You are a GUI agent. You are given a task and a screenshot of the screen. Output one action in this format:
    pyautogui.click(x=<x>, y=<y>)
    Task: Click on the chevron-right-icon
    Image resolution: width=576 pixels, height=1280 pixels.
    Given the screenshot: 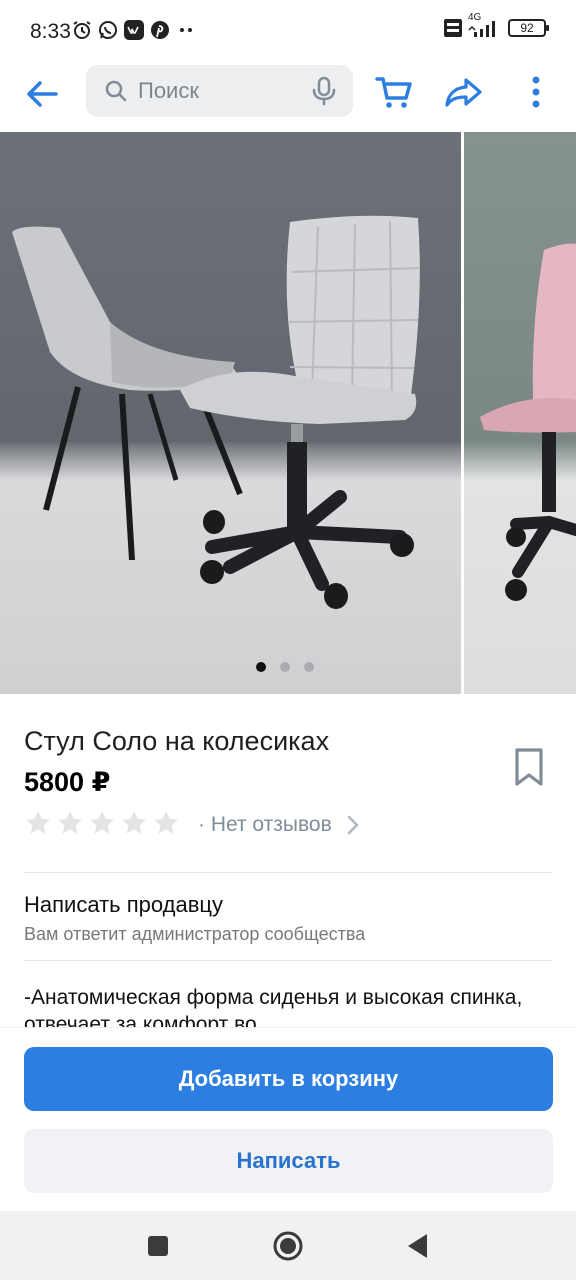 What is the action you would take?
    pyautogui.click(x=353, y=825)
    